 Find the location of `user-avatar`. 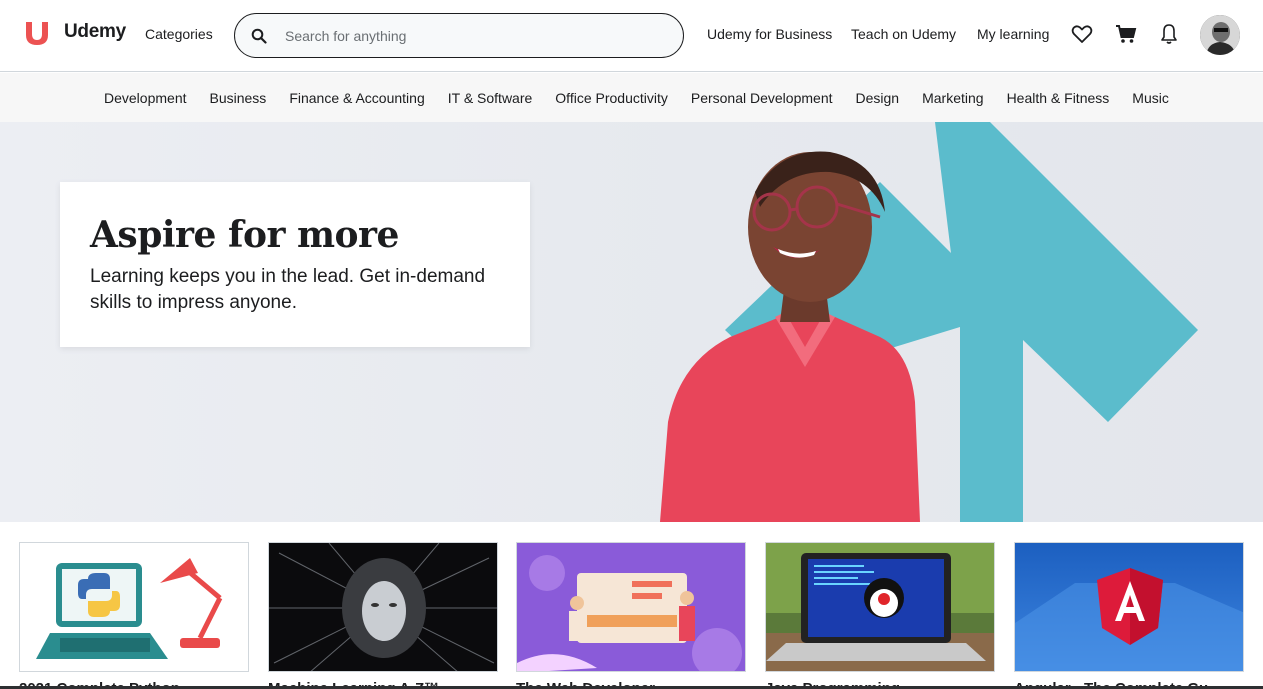

user-avatar is located at coordinates (1220, 35).